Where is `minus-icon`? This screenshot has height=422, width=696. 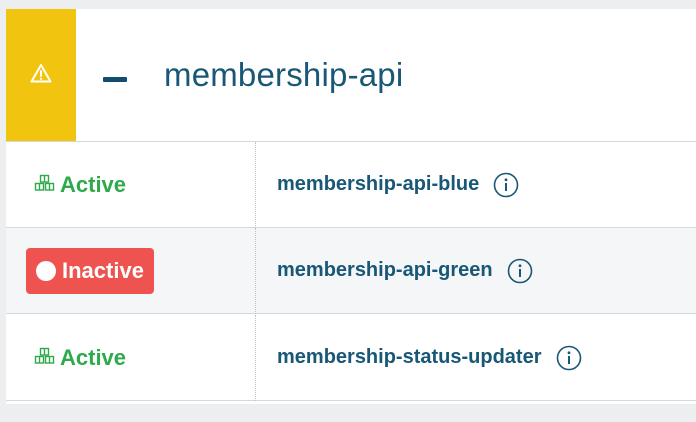
minus-icon is located at coordinates (115, 79).